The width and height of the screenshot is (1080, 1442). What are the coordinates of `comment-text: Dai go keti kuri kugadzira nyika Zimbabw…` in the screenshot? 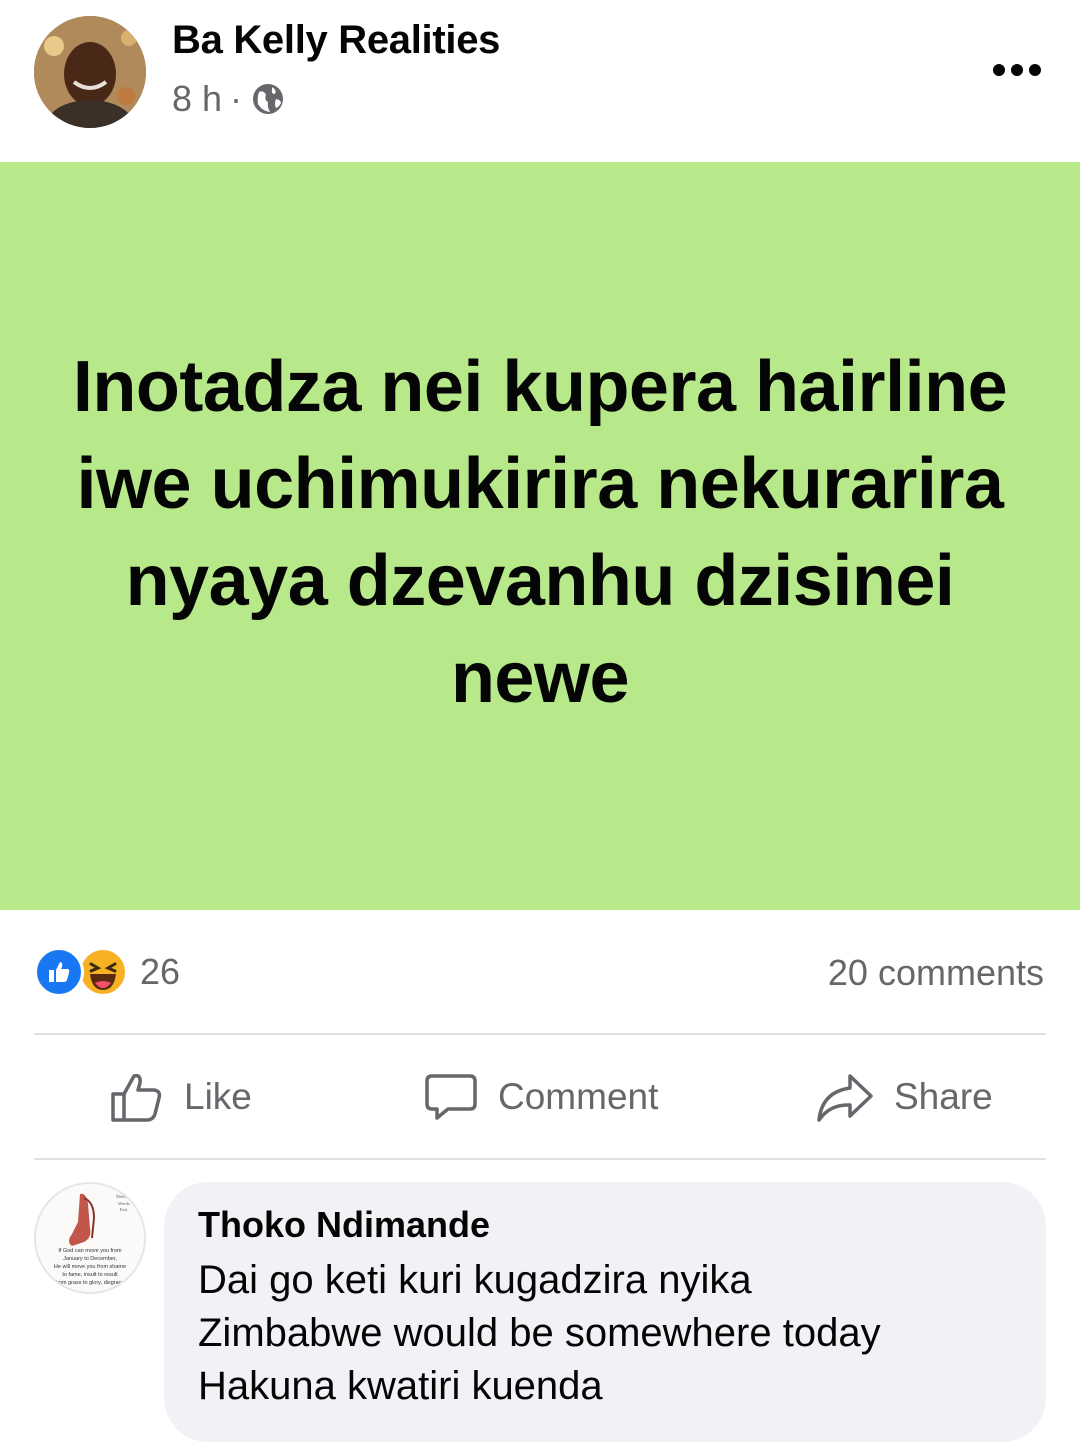 It's located at (605, 1333).